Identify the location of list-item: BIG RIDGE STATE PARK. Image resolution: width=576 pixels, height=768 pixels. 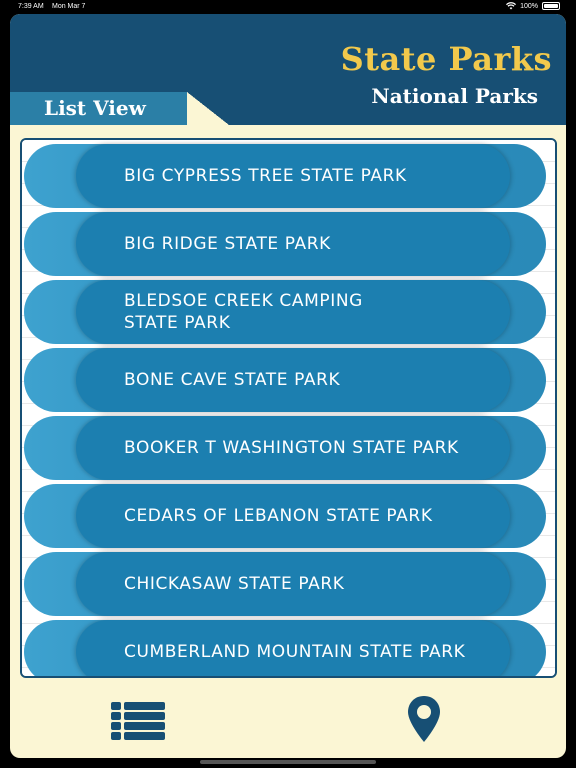
(285, 244).